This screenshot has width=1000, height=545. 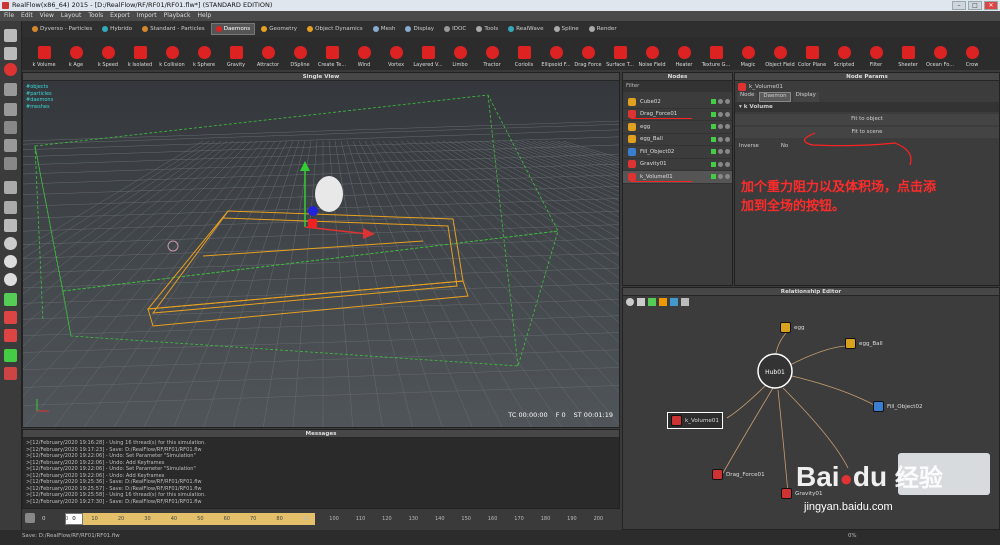 What do you see at coordinates (9, 16) in the screenshot?
I see `menu-file: File` at bounding box center [9, 16].